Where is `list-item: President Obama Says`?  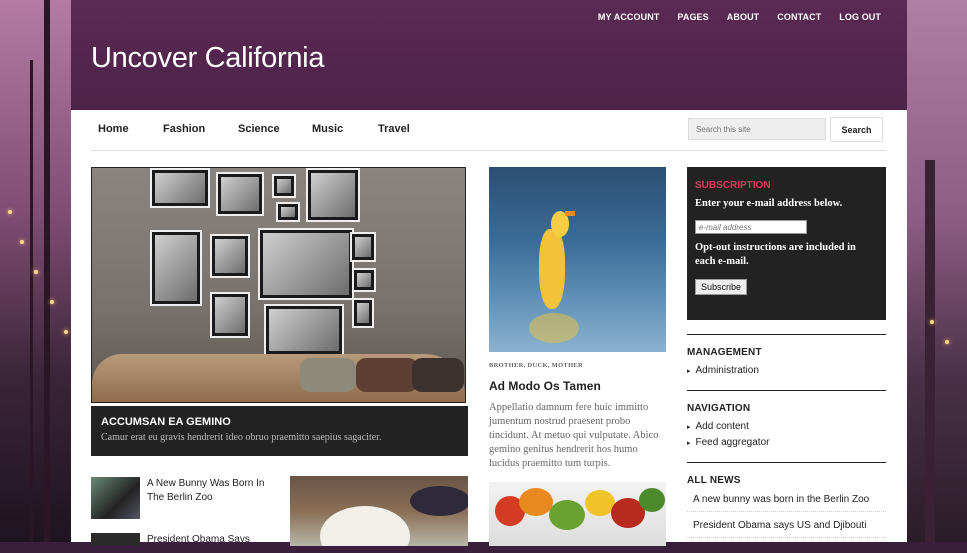 list-item: President Obama Says is located at coordinates (186, 543).